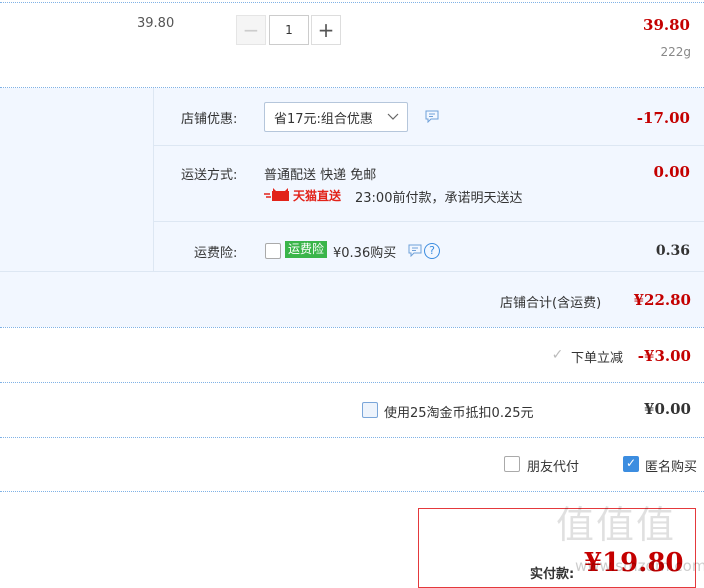  Describe the element at coordinates (672, 251) in the screenshot. I see `insurance-amount: 0.36` at that location.